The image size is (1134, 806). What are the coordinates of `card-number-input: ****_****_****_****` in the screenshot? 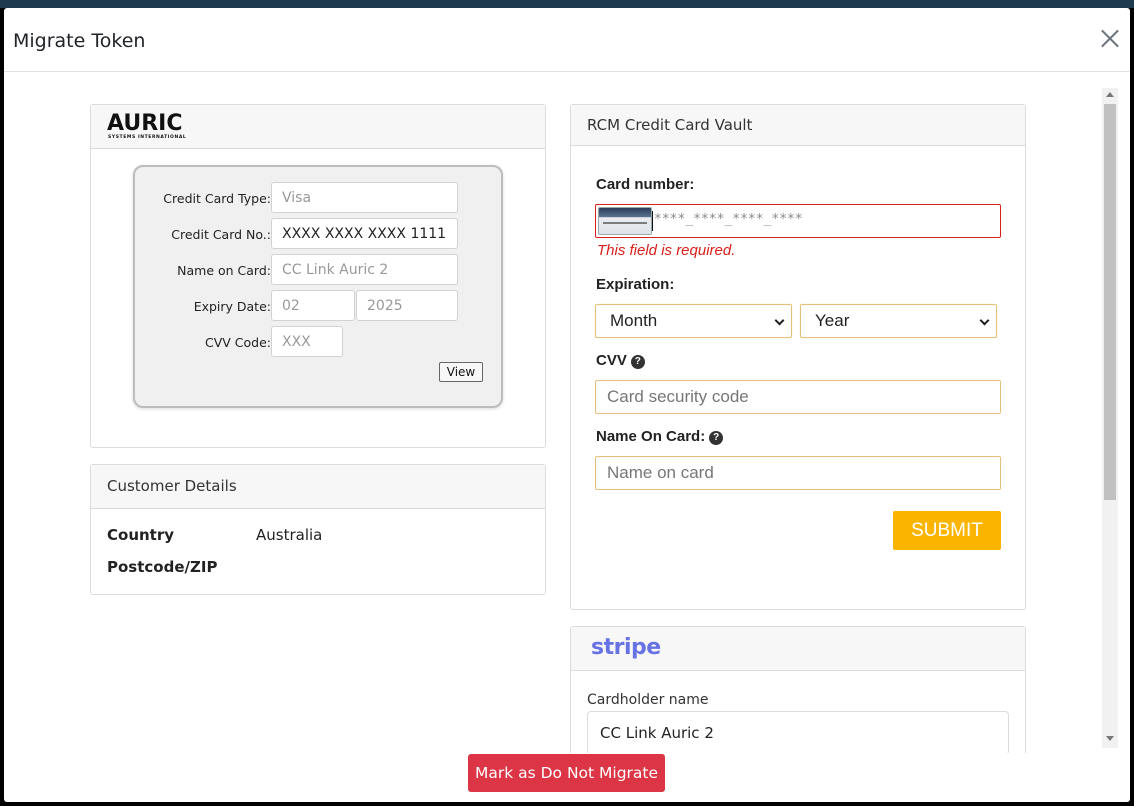 It's located at (798, 221).